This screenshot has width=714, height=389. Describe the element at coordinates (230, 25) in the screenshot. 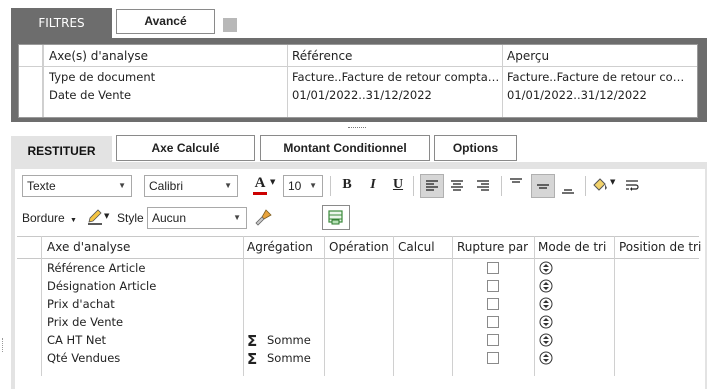

I see `toggle-square` at that location.